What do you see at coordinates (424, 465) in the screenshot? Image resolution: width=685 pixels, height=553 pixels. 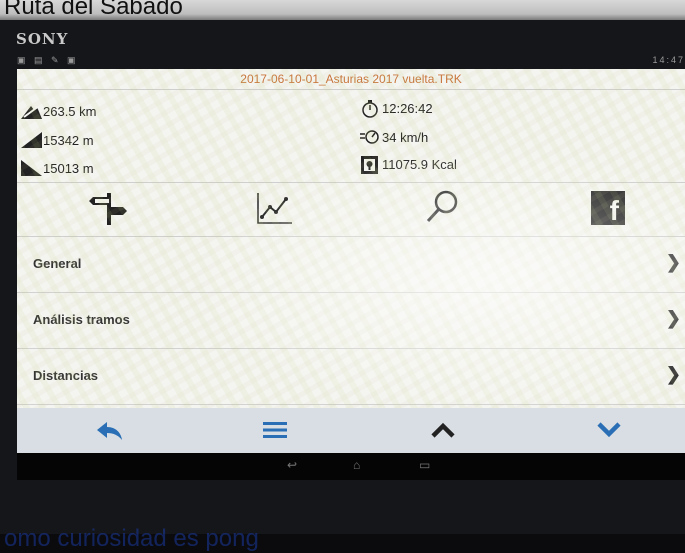 I see `system-recents-icon: ▭` at bounding box center [424, 465].